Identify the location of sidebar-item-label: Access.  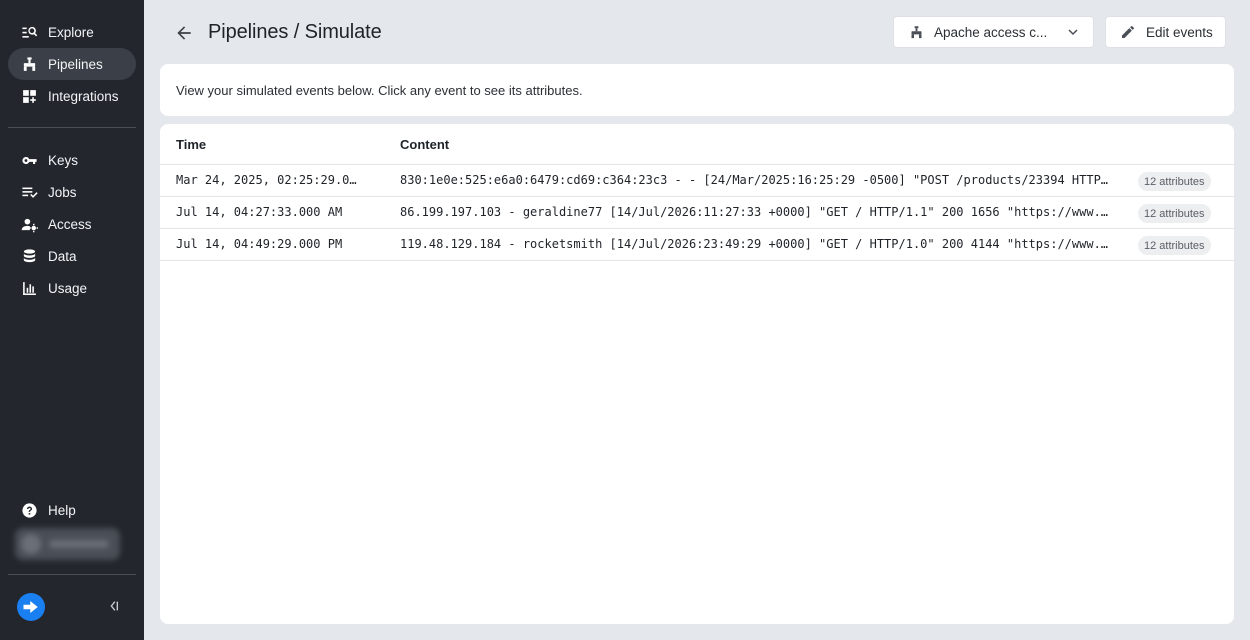
(70, 224).